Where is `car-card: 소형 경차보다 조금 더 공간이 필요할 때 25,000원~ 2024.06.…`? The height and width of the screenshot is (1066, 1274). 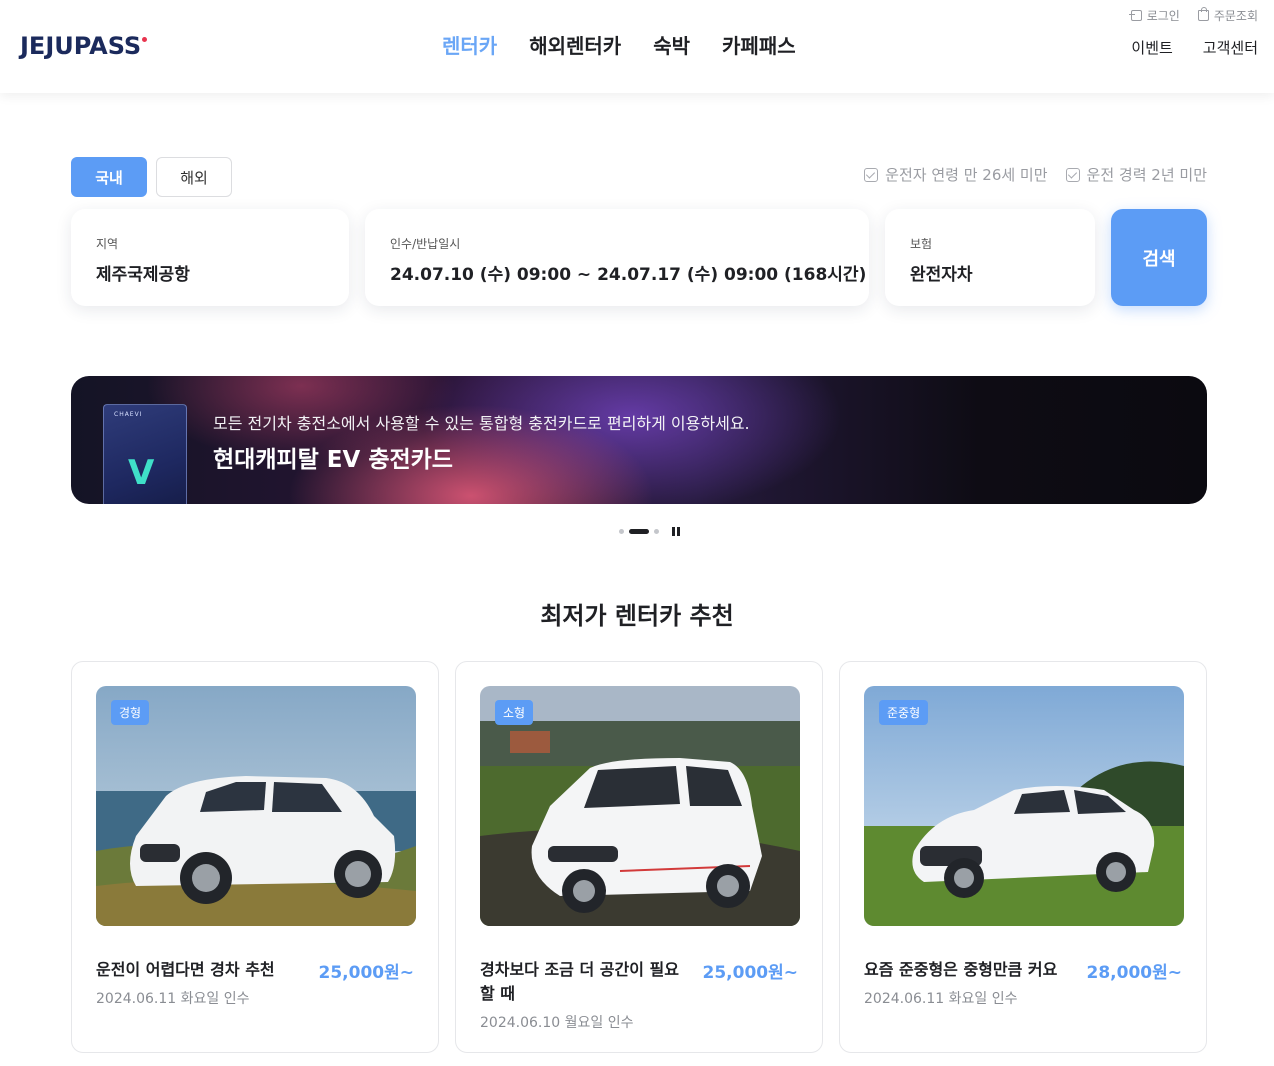 car-card: 소형 경차보다 조금 더 공간이 필요할 때 25,000원~ 2024.06.… is located at coordinates (639, 857).